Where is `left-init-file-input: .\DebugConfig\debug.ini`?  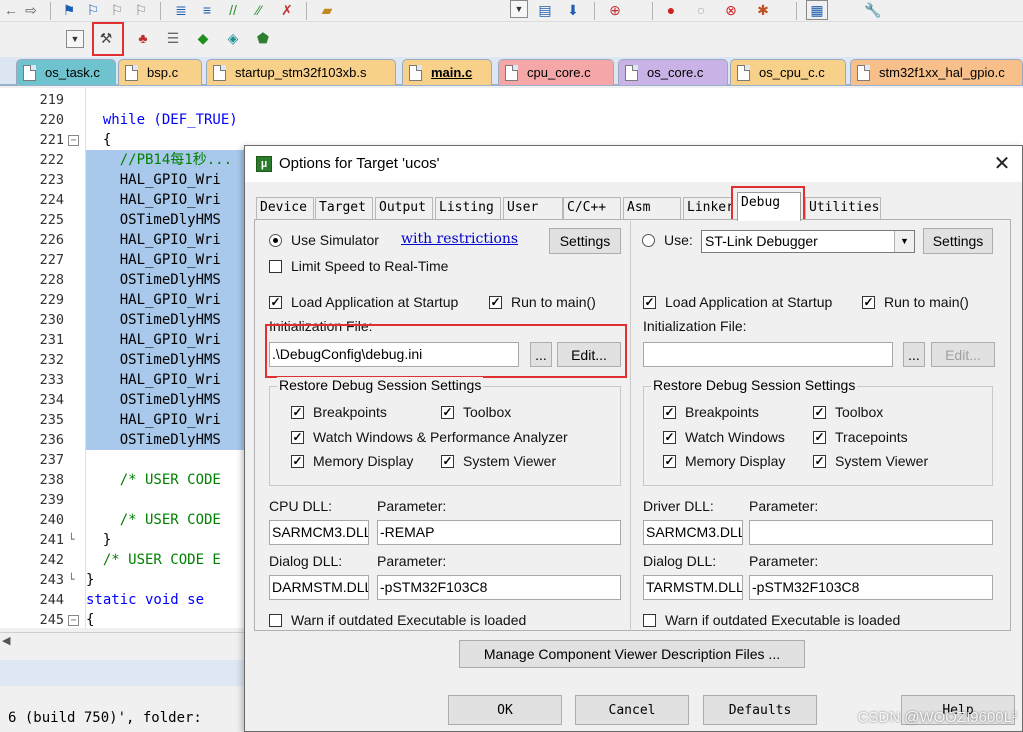
left-init-file-input: .\DebugConfig\debug.ini is located at coordinates (394, 354).